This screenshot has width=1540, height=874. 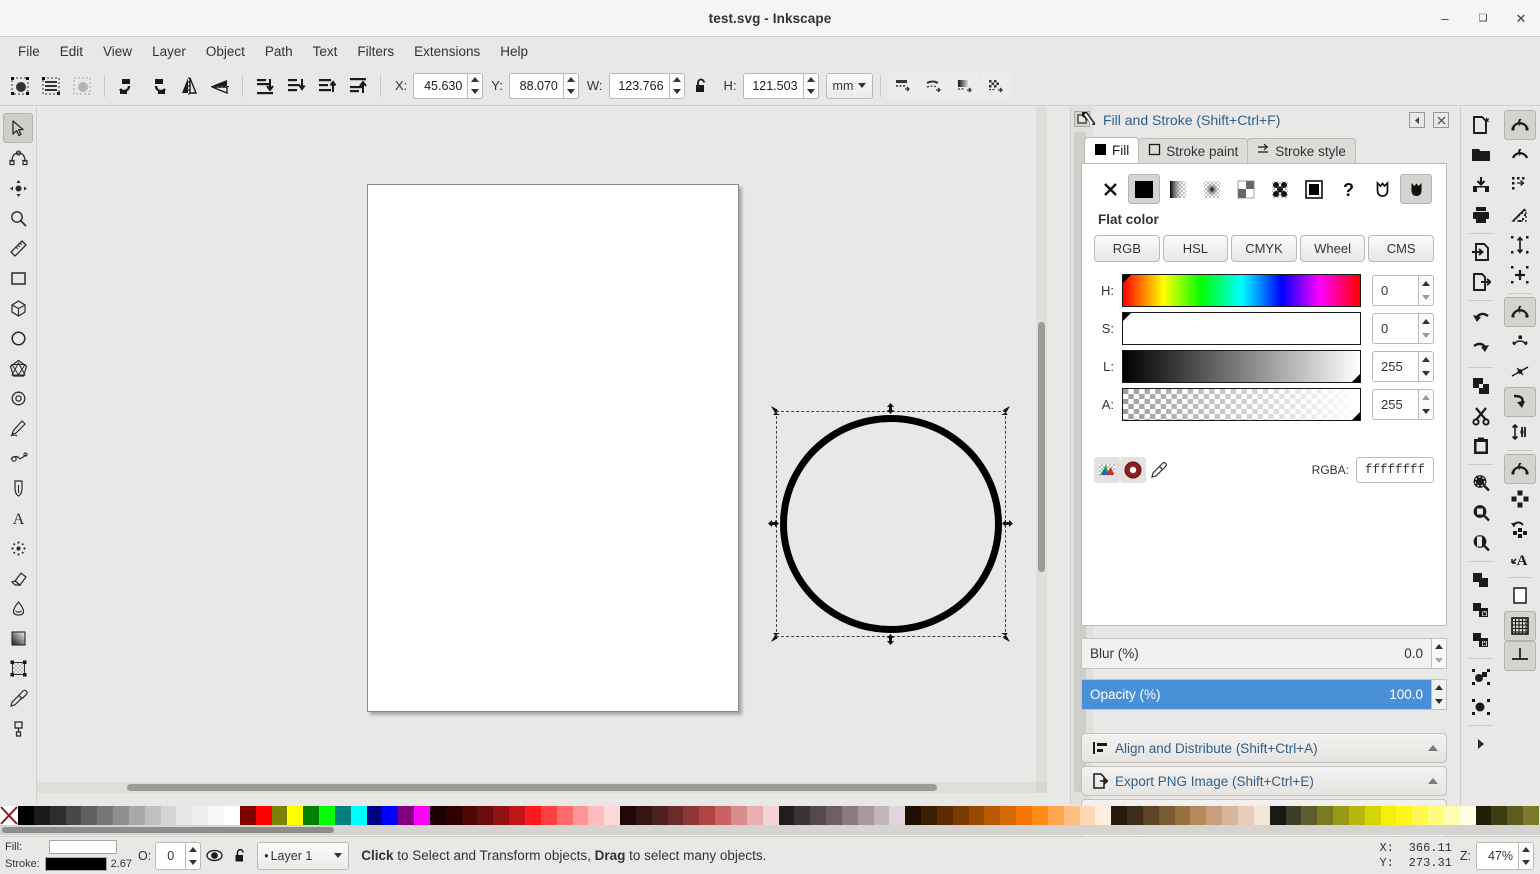 What do you see at coordinates (570, 85) in the screenshot?
I see `y-spin-buttons` at bounding box center [570, 85].